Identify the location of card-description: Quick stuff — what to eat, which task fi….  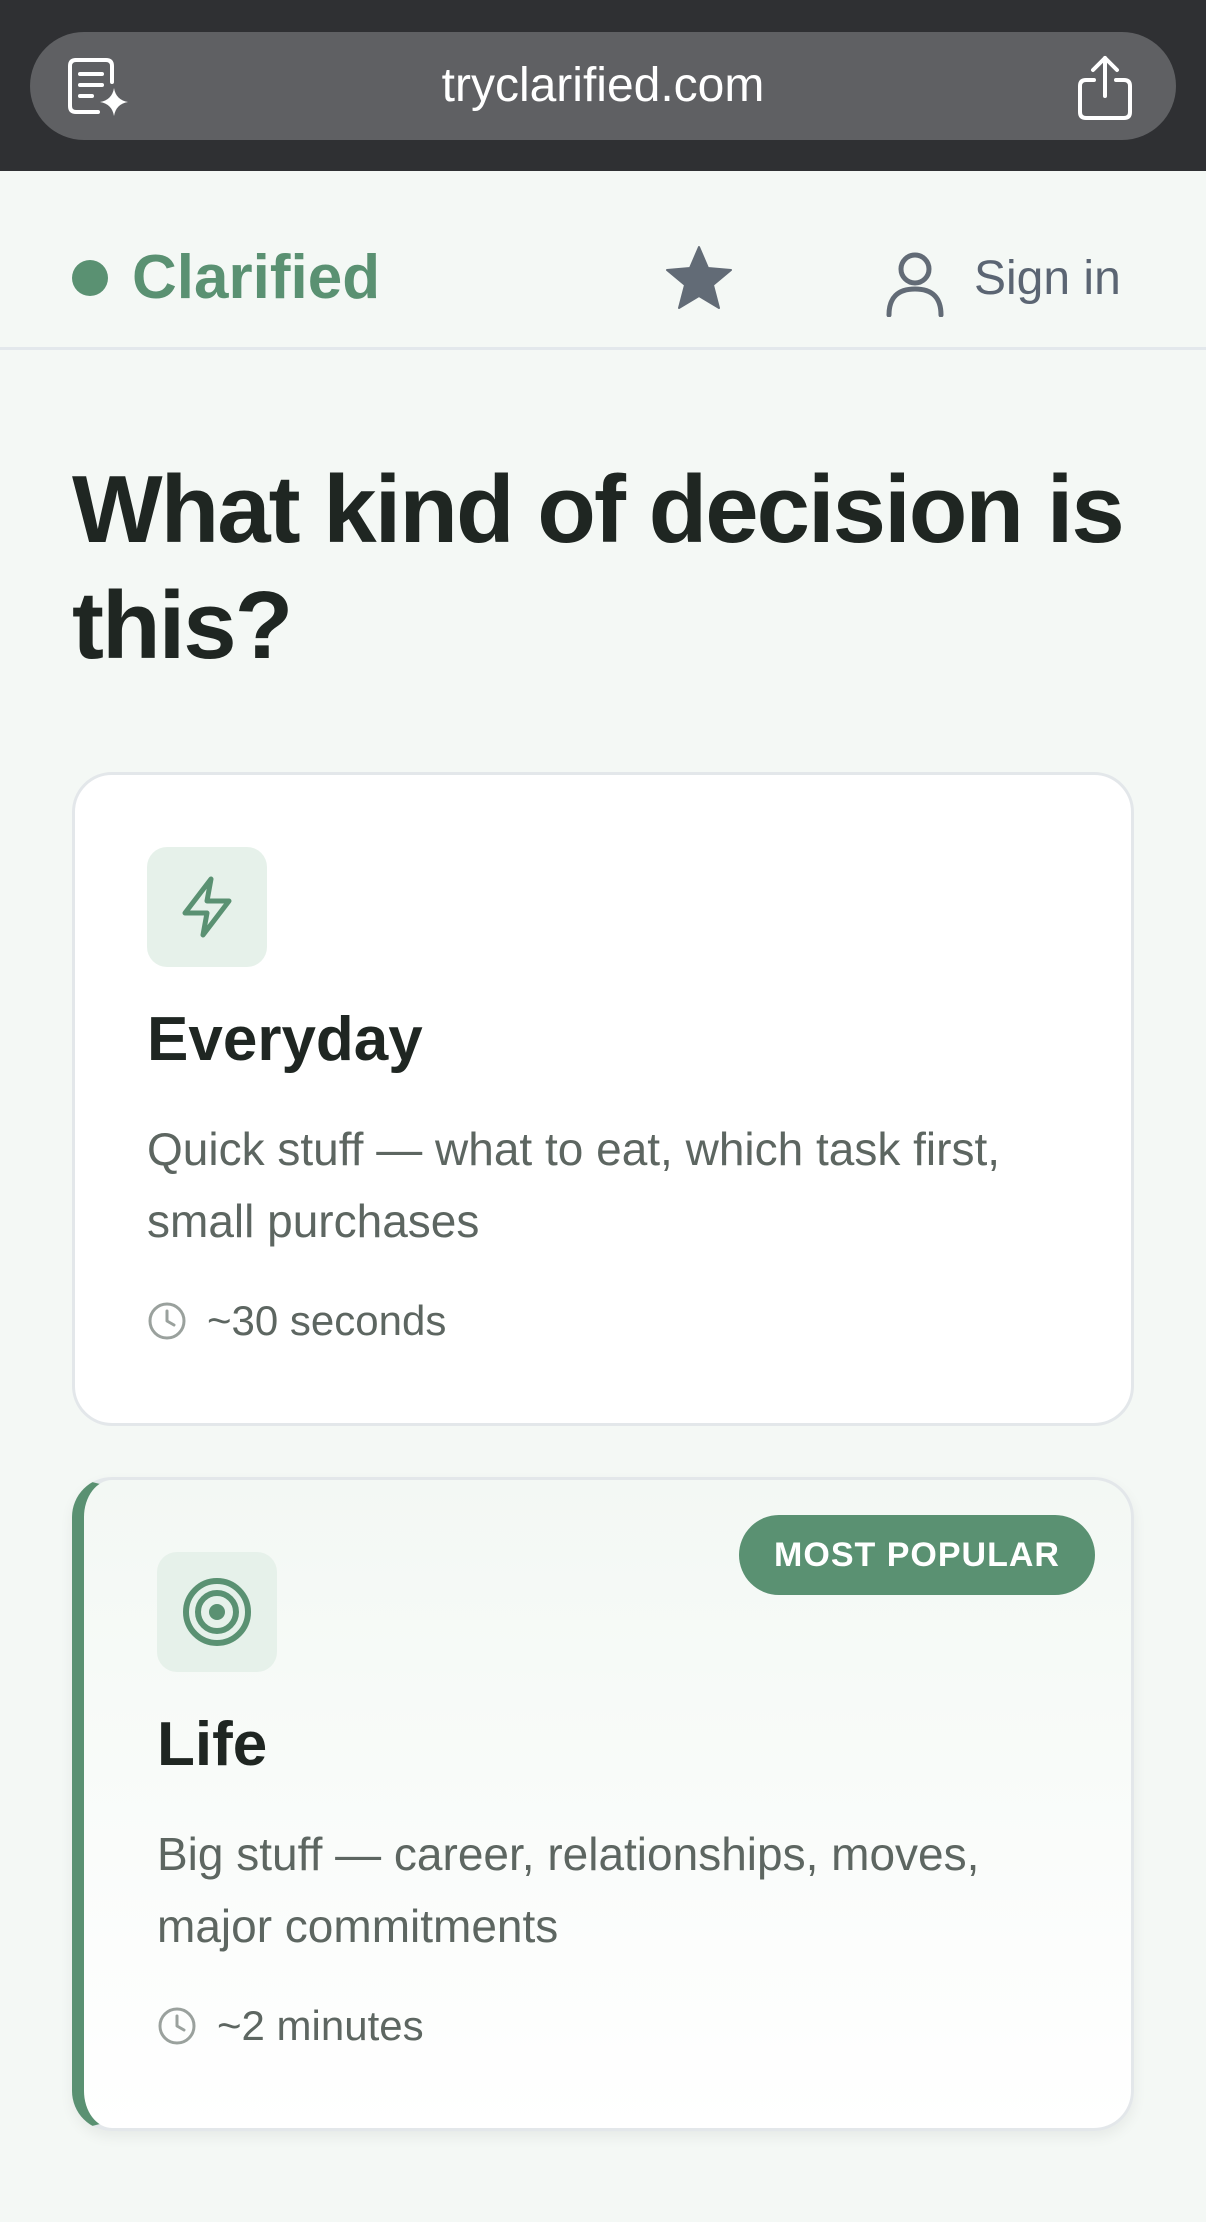
(574, 1185).